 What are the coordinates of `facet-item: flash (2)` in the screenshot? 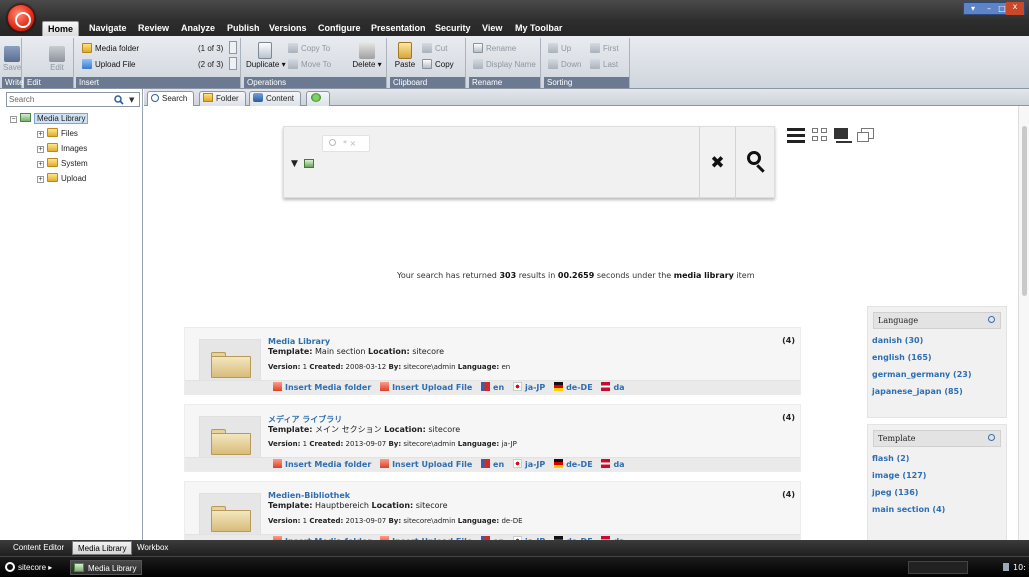 It's located at (937, 460).